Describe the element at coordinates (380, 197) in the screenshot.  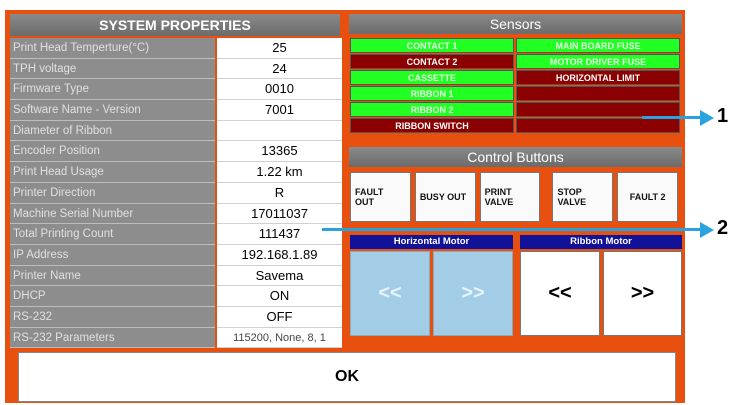
I see `fault-out-button: FAULT OUT` at that location.